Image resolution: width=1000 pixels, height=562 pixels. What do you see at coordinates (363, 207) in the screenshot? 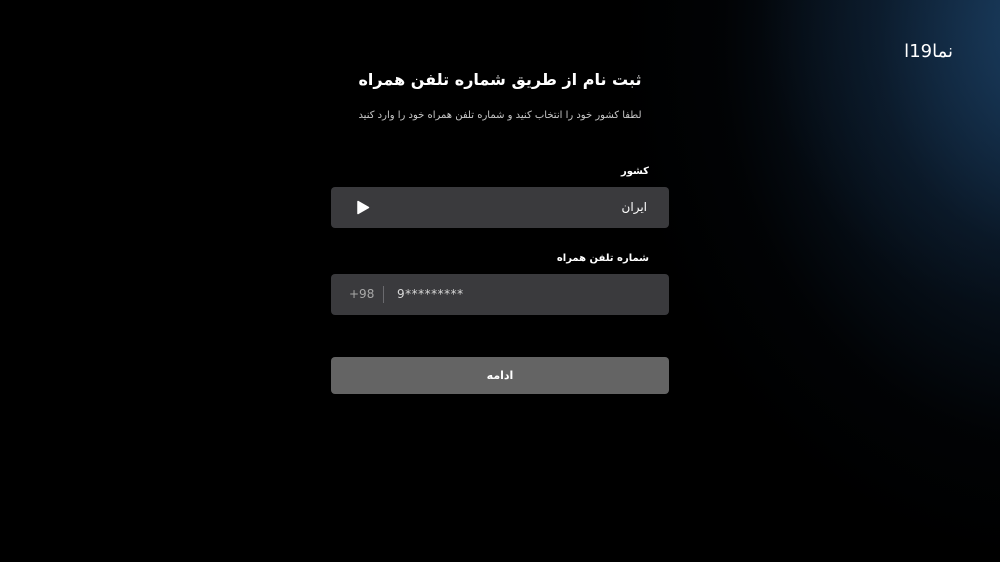
I see `play-icon` at bounding box center [363, 207].